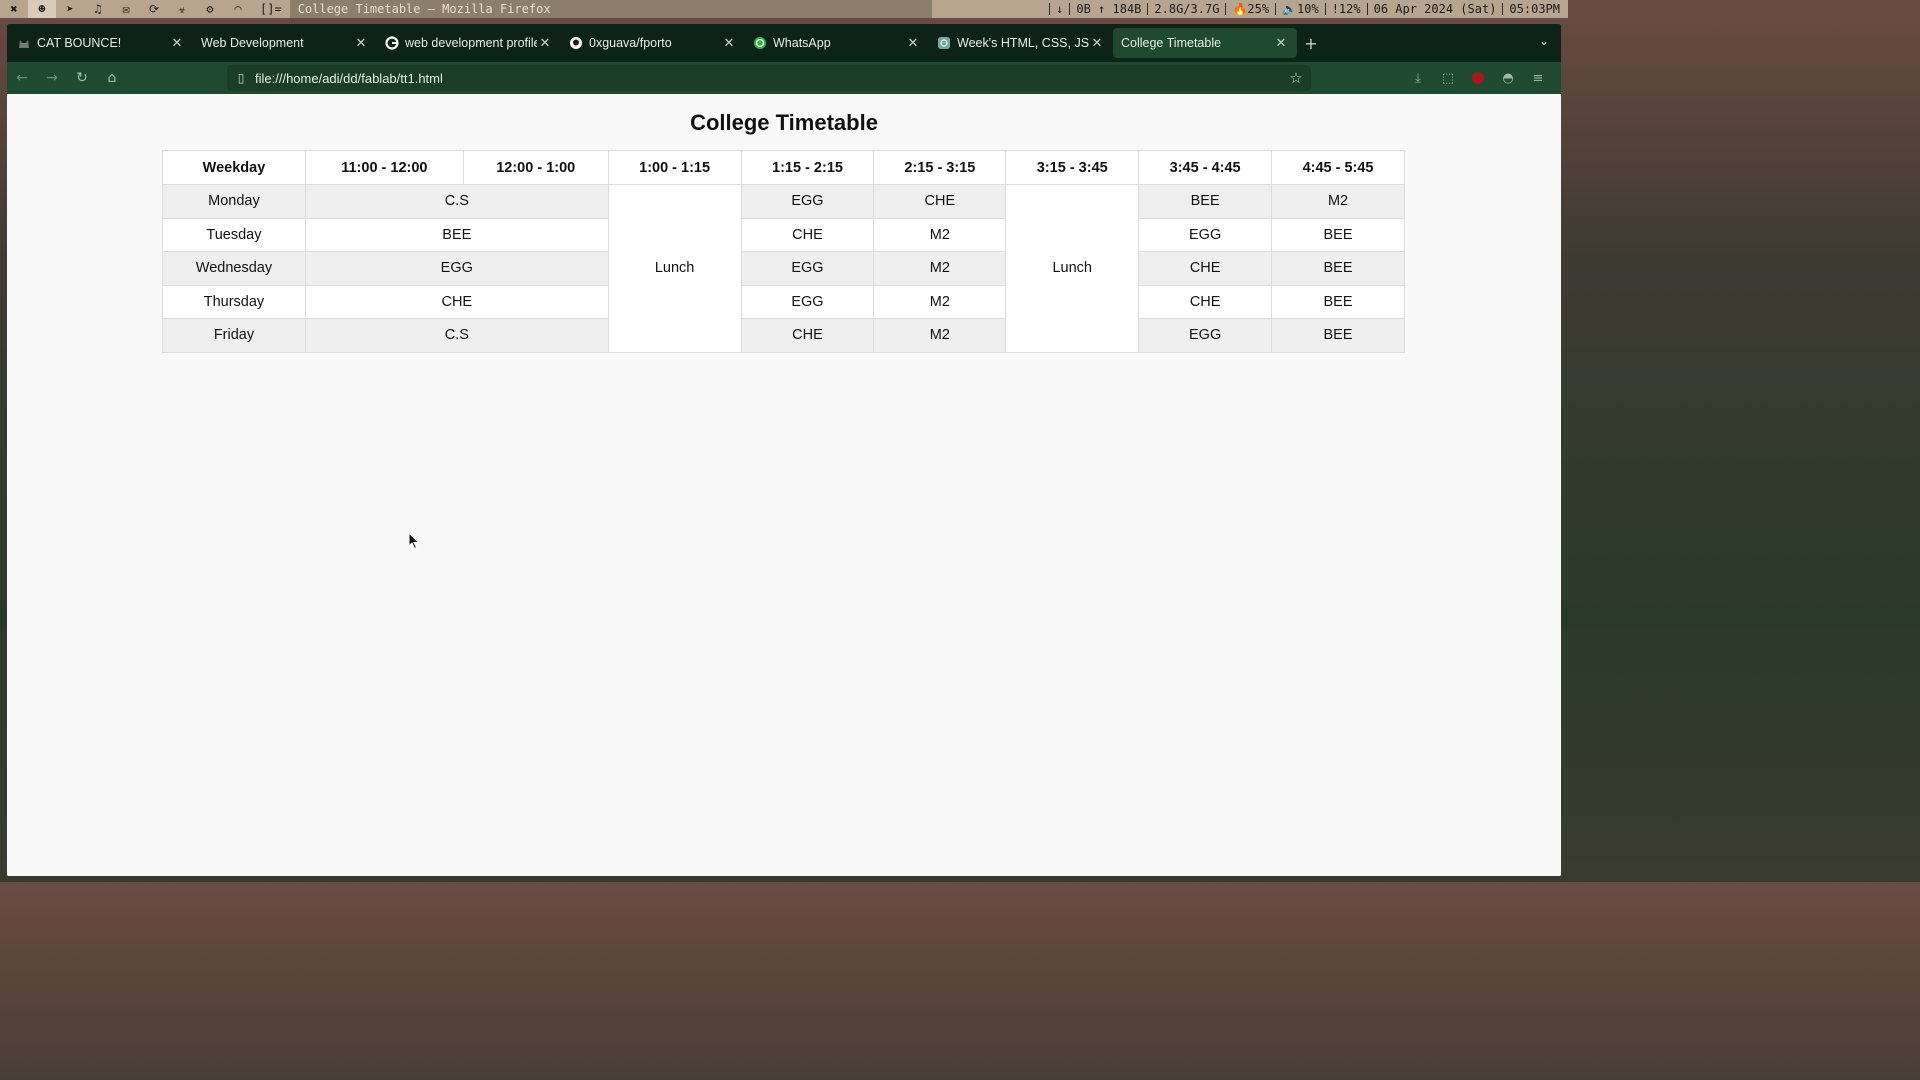 This screenshot has height=1080, width=1920. I want to click on tab-label: CAT BOUNCE!, so click(79, 43).